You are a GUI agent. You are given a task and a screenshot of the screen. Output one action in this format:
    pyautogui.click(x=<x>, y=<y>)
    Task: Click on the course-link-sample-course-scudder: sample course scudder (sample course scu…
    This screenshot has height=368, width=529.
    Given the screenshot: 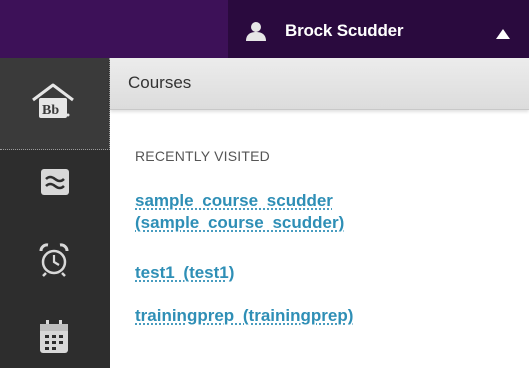 What is the action you would take?
    pyautogui.click(x=239, y=212)
    